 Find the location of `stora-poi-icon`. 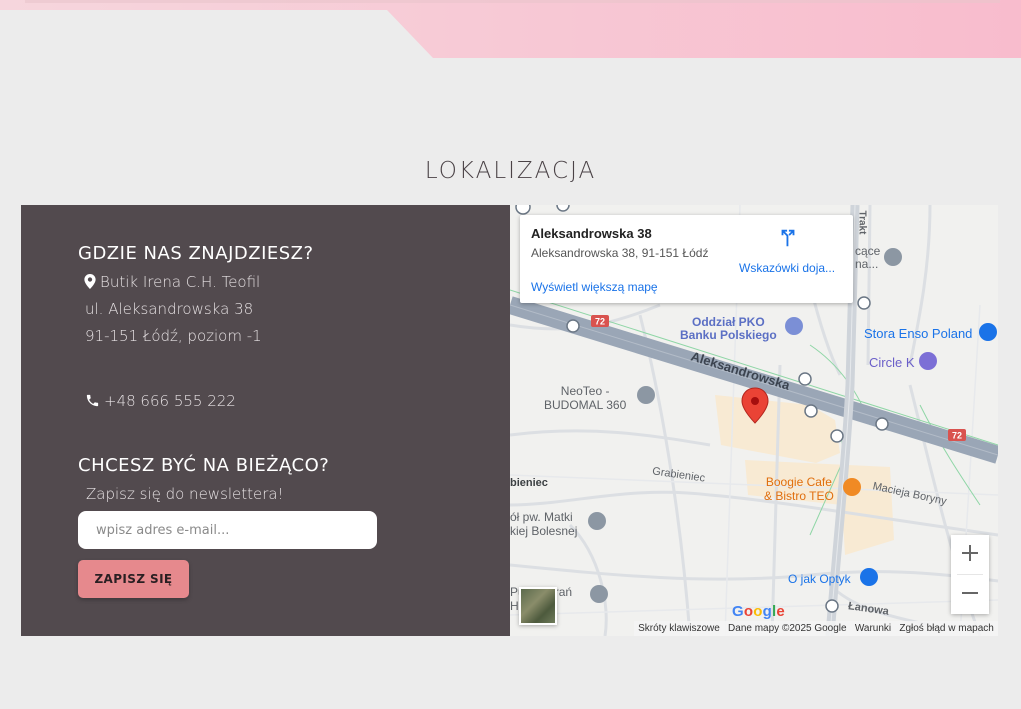

stora-poi-icon is located at coordinates (988, 332).